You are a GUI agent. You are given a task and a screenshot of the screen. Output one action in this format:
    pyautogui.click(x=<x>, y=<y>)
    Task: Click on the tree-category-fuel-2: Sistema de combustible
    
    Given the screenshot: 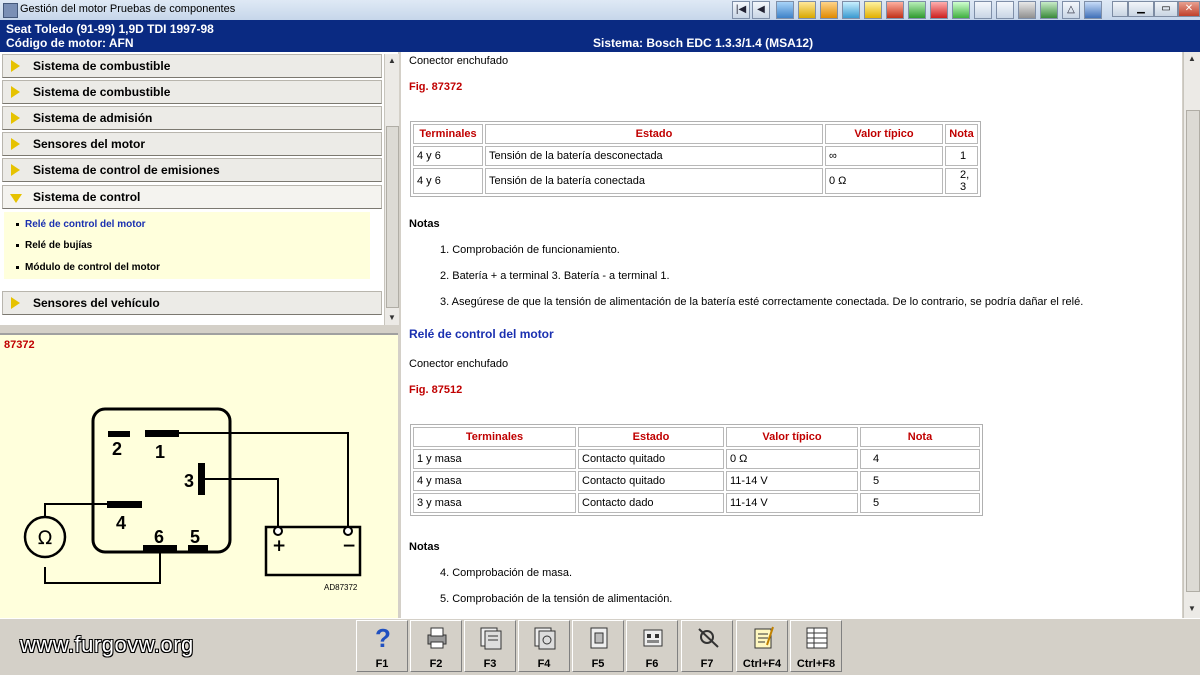 What is the action you would take?
    pyautogui.click(x=192, y=92)
    